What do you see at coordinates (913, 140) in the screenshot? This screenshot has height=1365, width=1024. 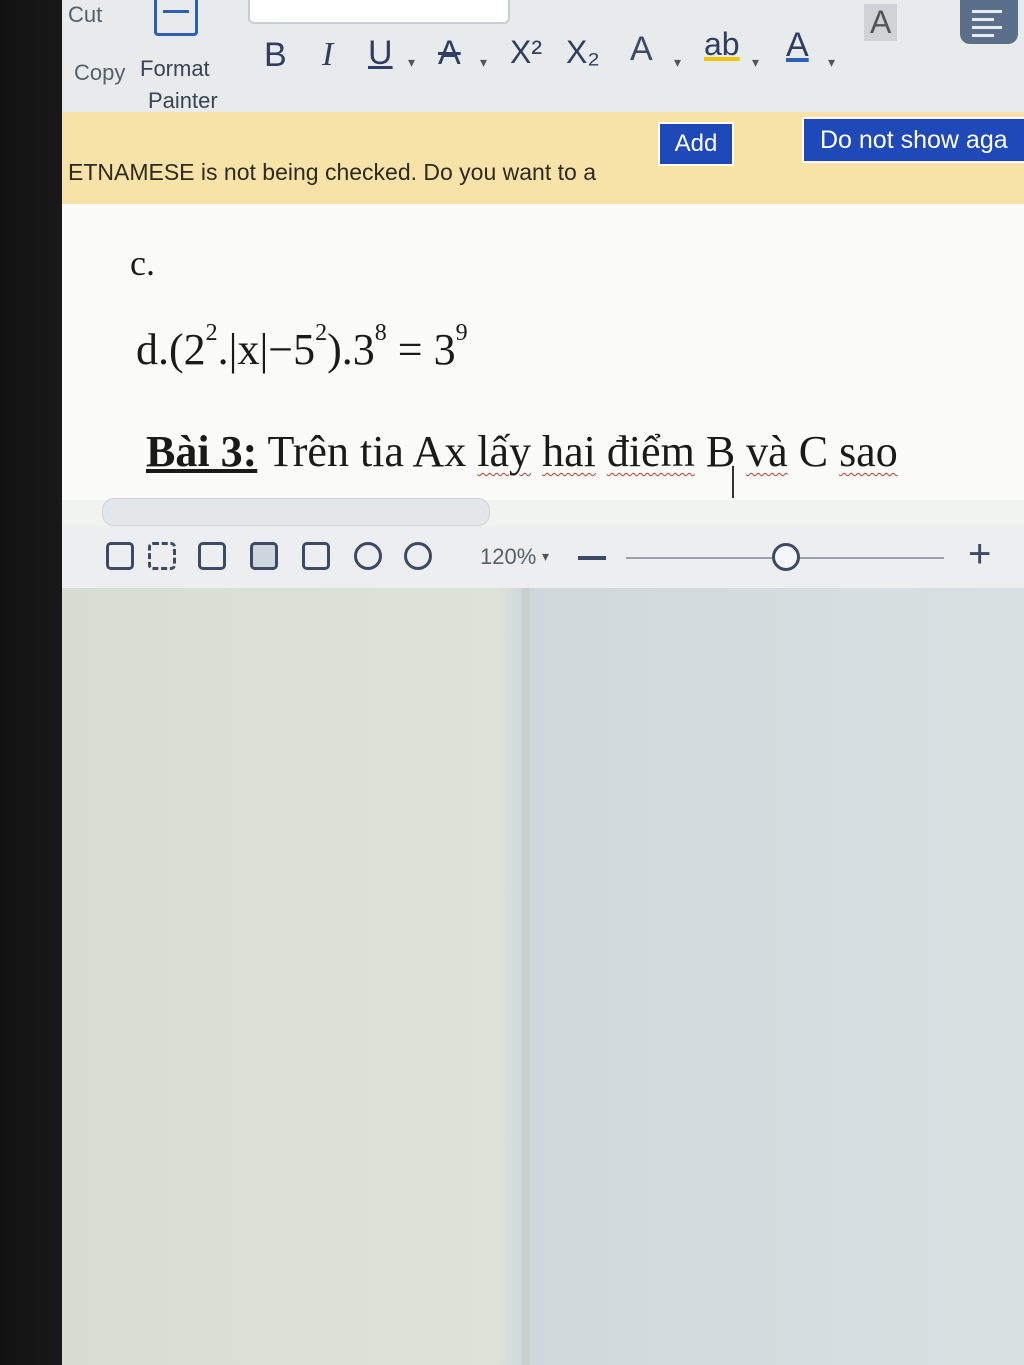 I see `do-not-show-again-button: Do not show aga` at bounding box center [913, 140].